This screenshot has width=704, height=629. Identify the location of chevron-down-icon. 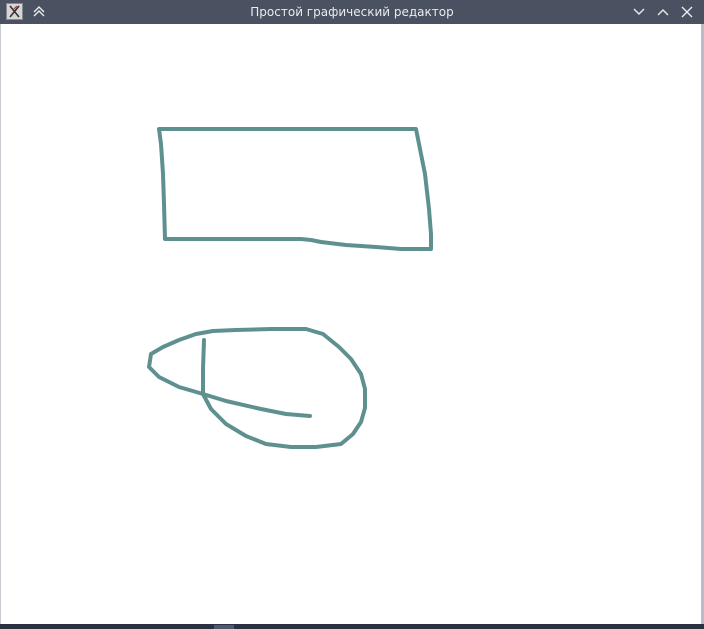
(639, 11).